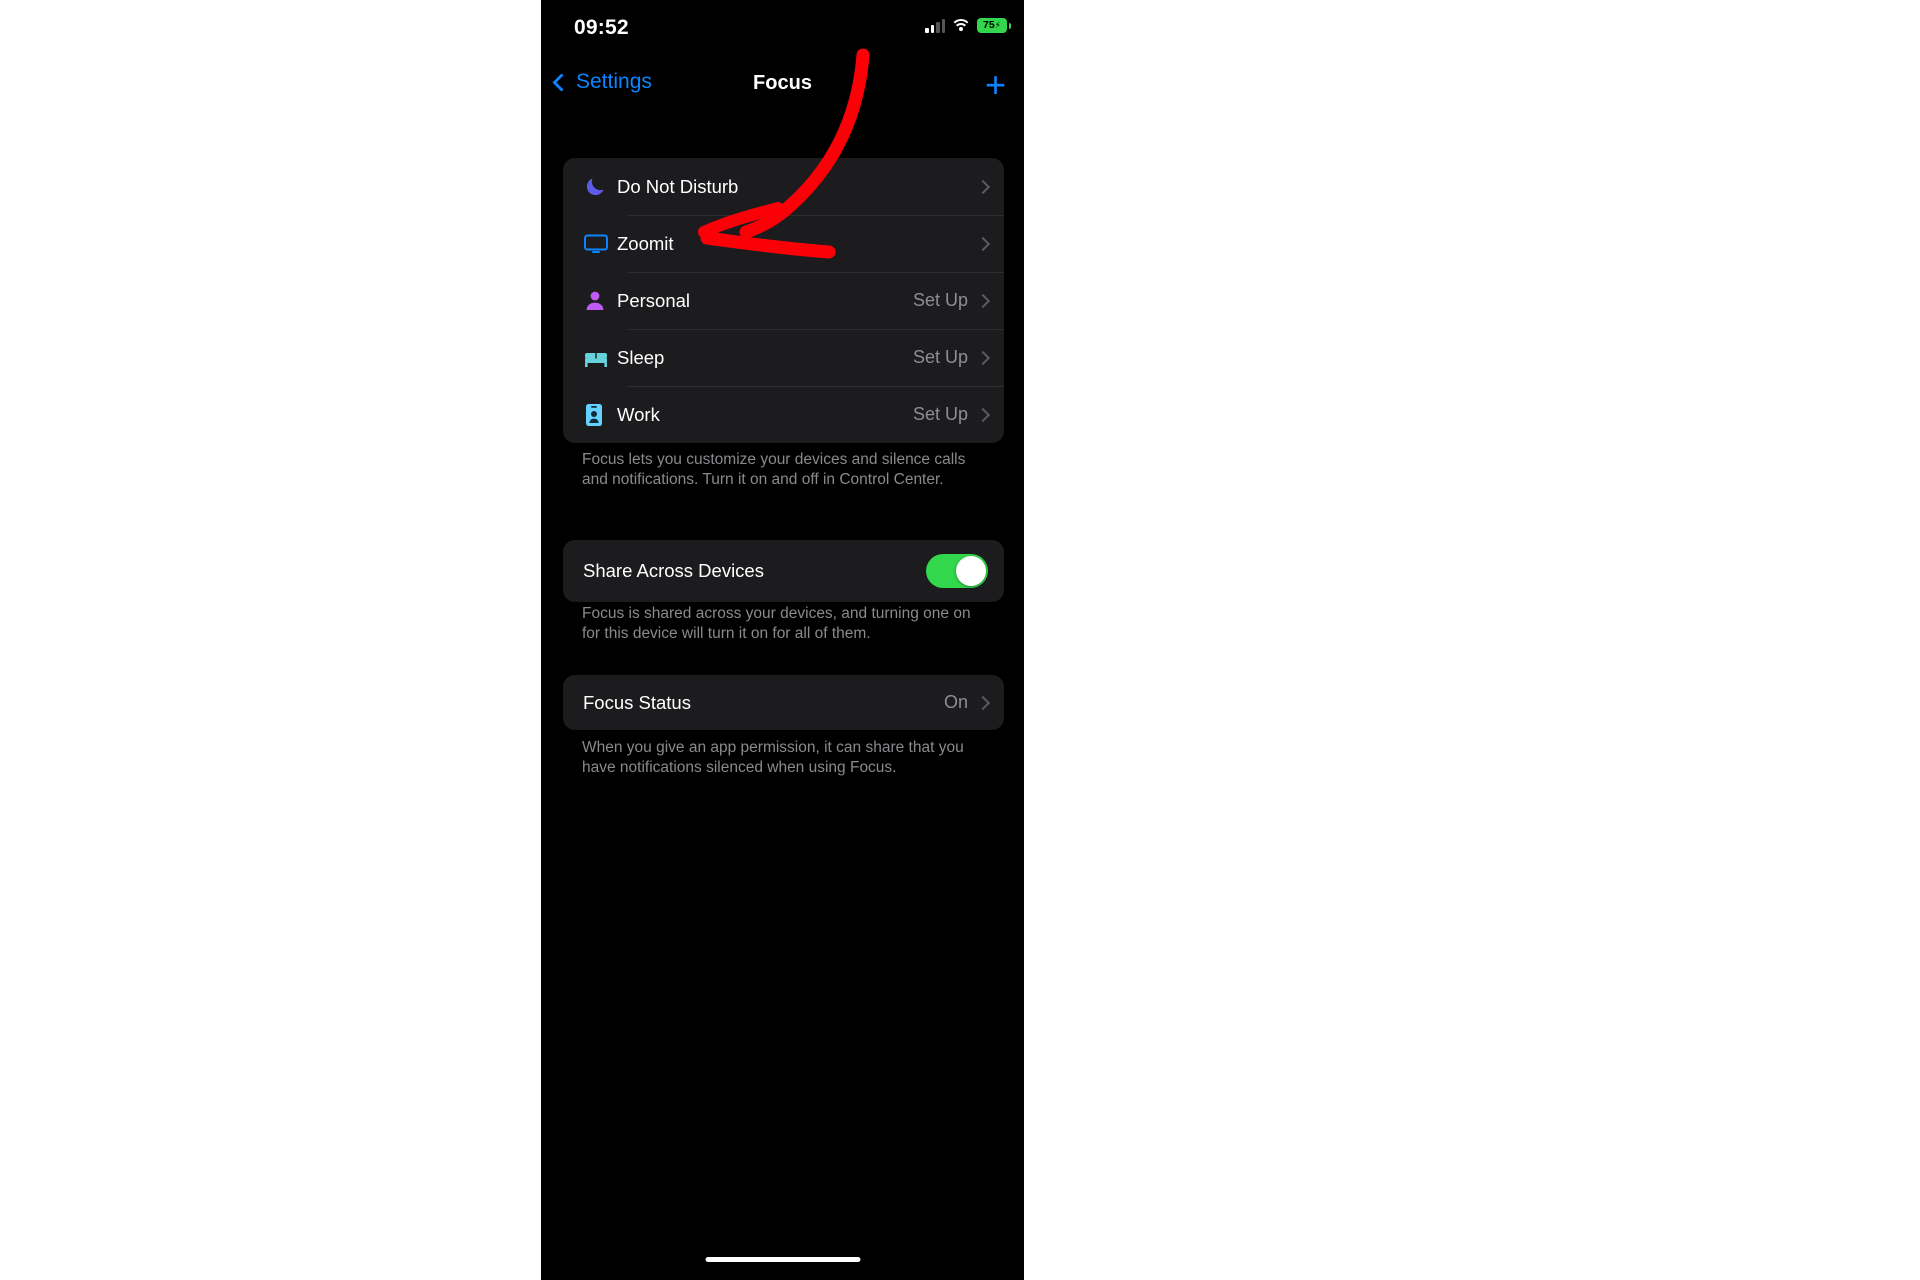 The image size is (1920, 1280). I want to click on share-across-devices-toggle, so click(957, 571).